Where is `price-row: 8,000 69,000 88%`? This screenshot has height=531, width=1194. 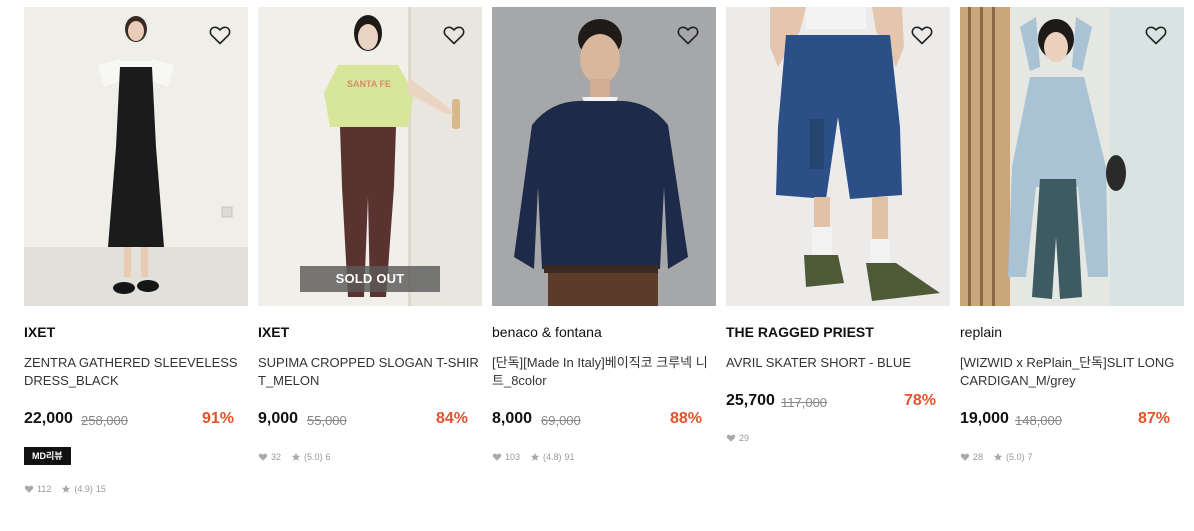 price-row: 8,000 69,000 88% is located at coordinates (597, 421).